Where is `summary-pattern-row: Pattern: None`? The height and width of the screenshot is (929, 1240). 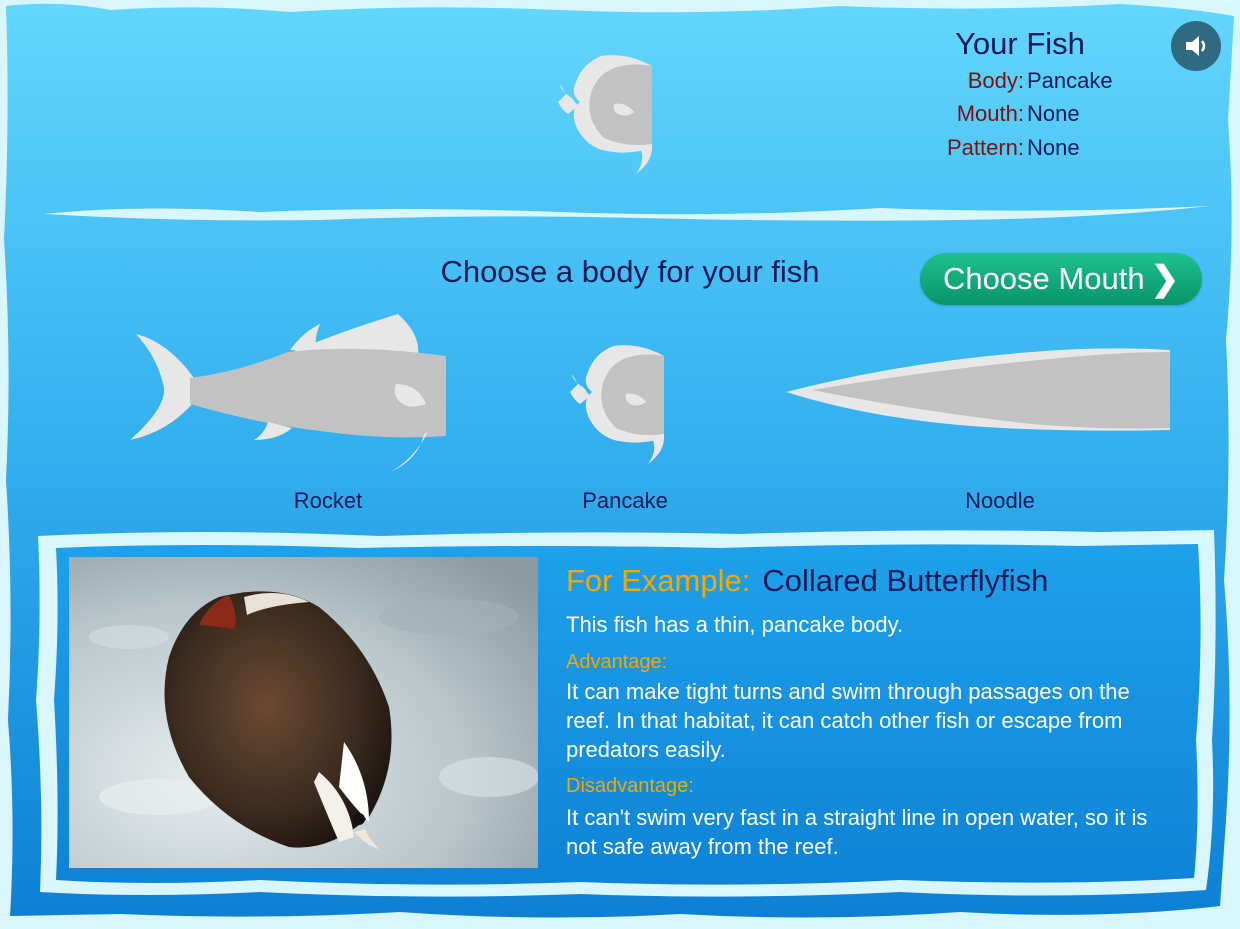
summary-pattern-row: Pattern: None is located at coordinates (1020, 148).